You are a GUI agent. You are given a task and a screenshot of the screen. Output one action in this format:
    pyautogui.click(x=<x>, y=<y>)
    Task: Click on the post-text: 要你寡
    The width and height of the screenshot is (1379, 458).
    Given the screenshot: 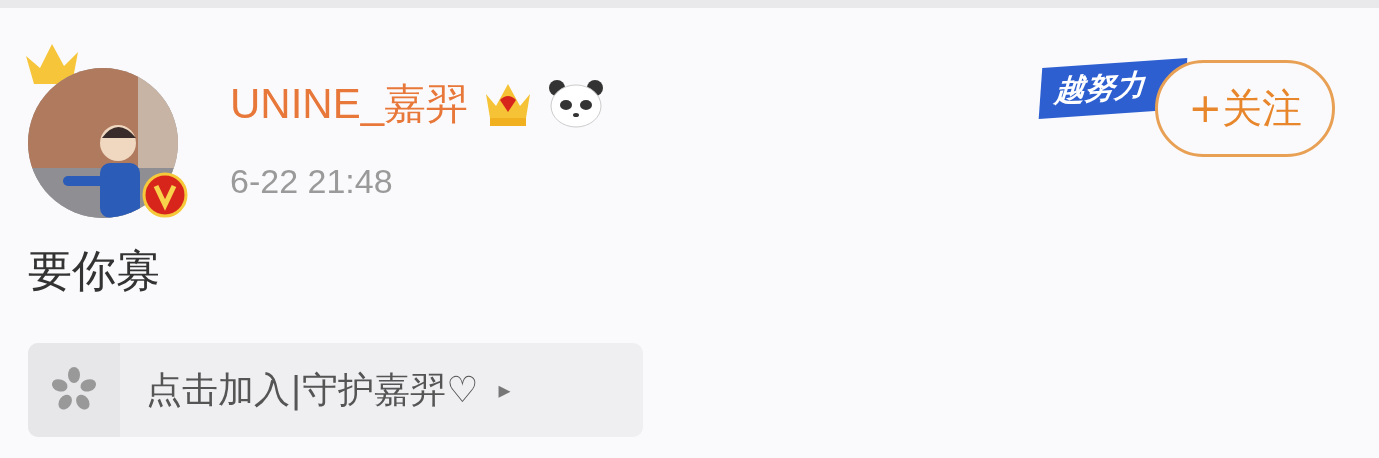 What is the action you would take?
    pyautogui.click(x=94, y=271)
    